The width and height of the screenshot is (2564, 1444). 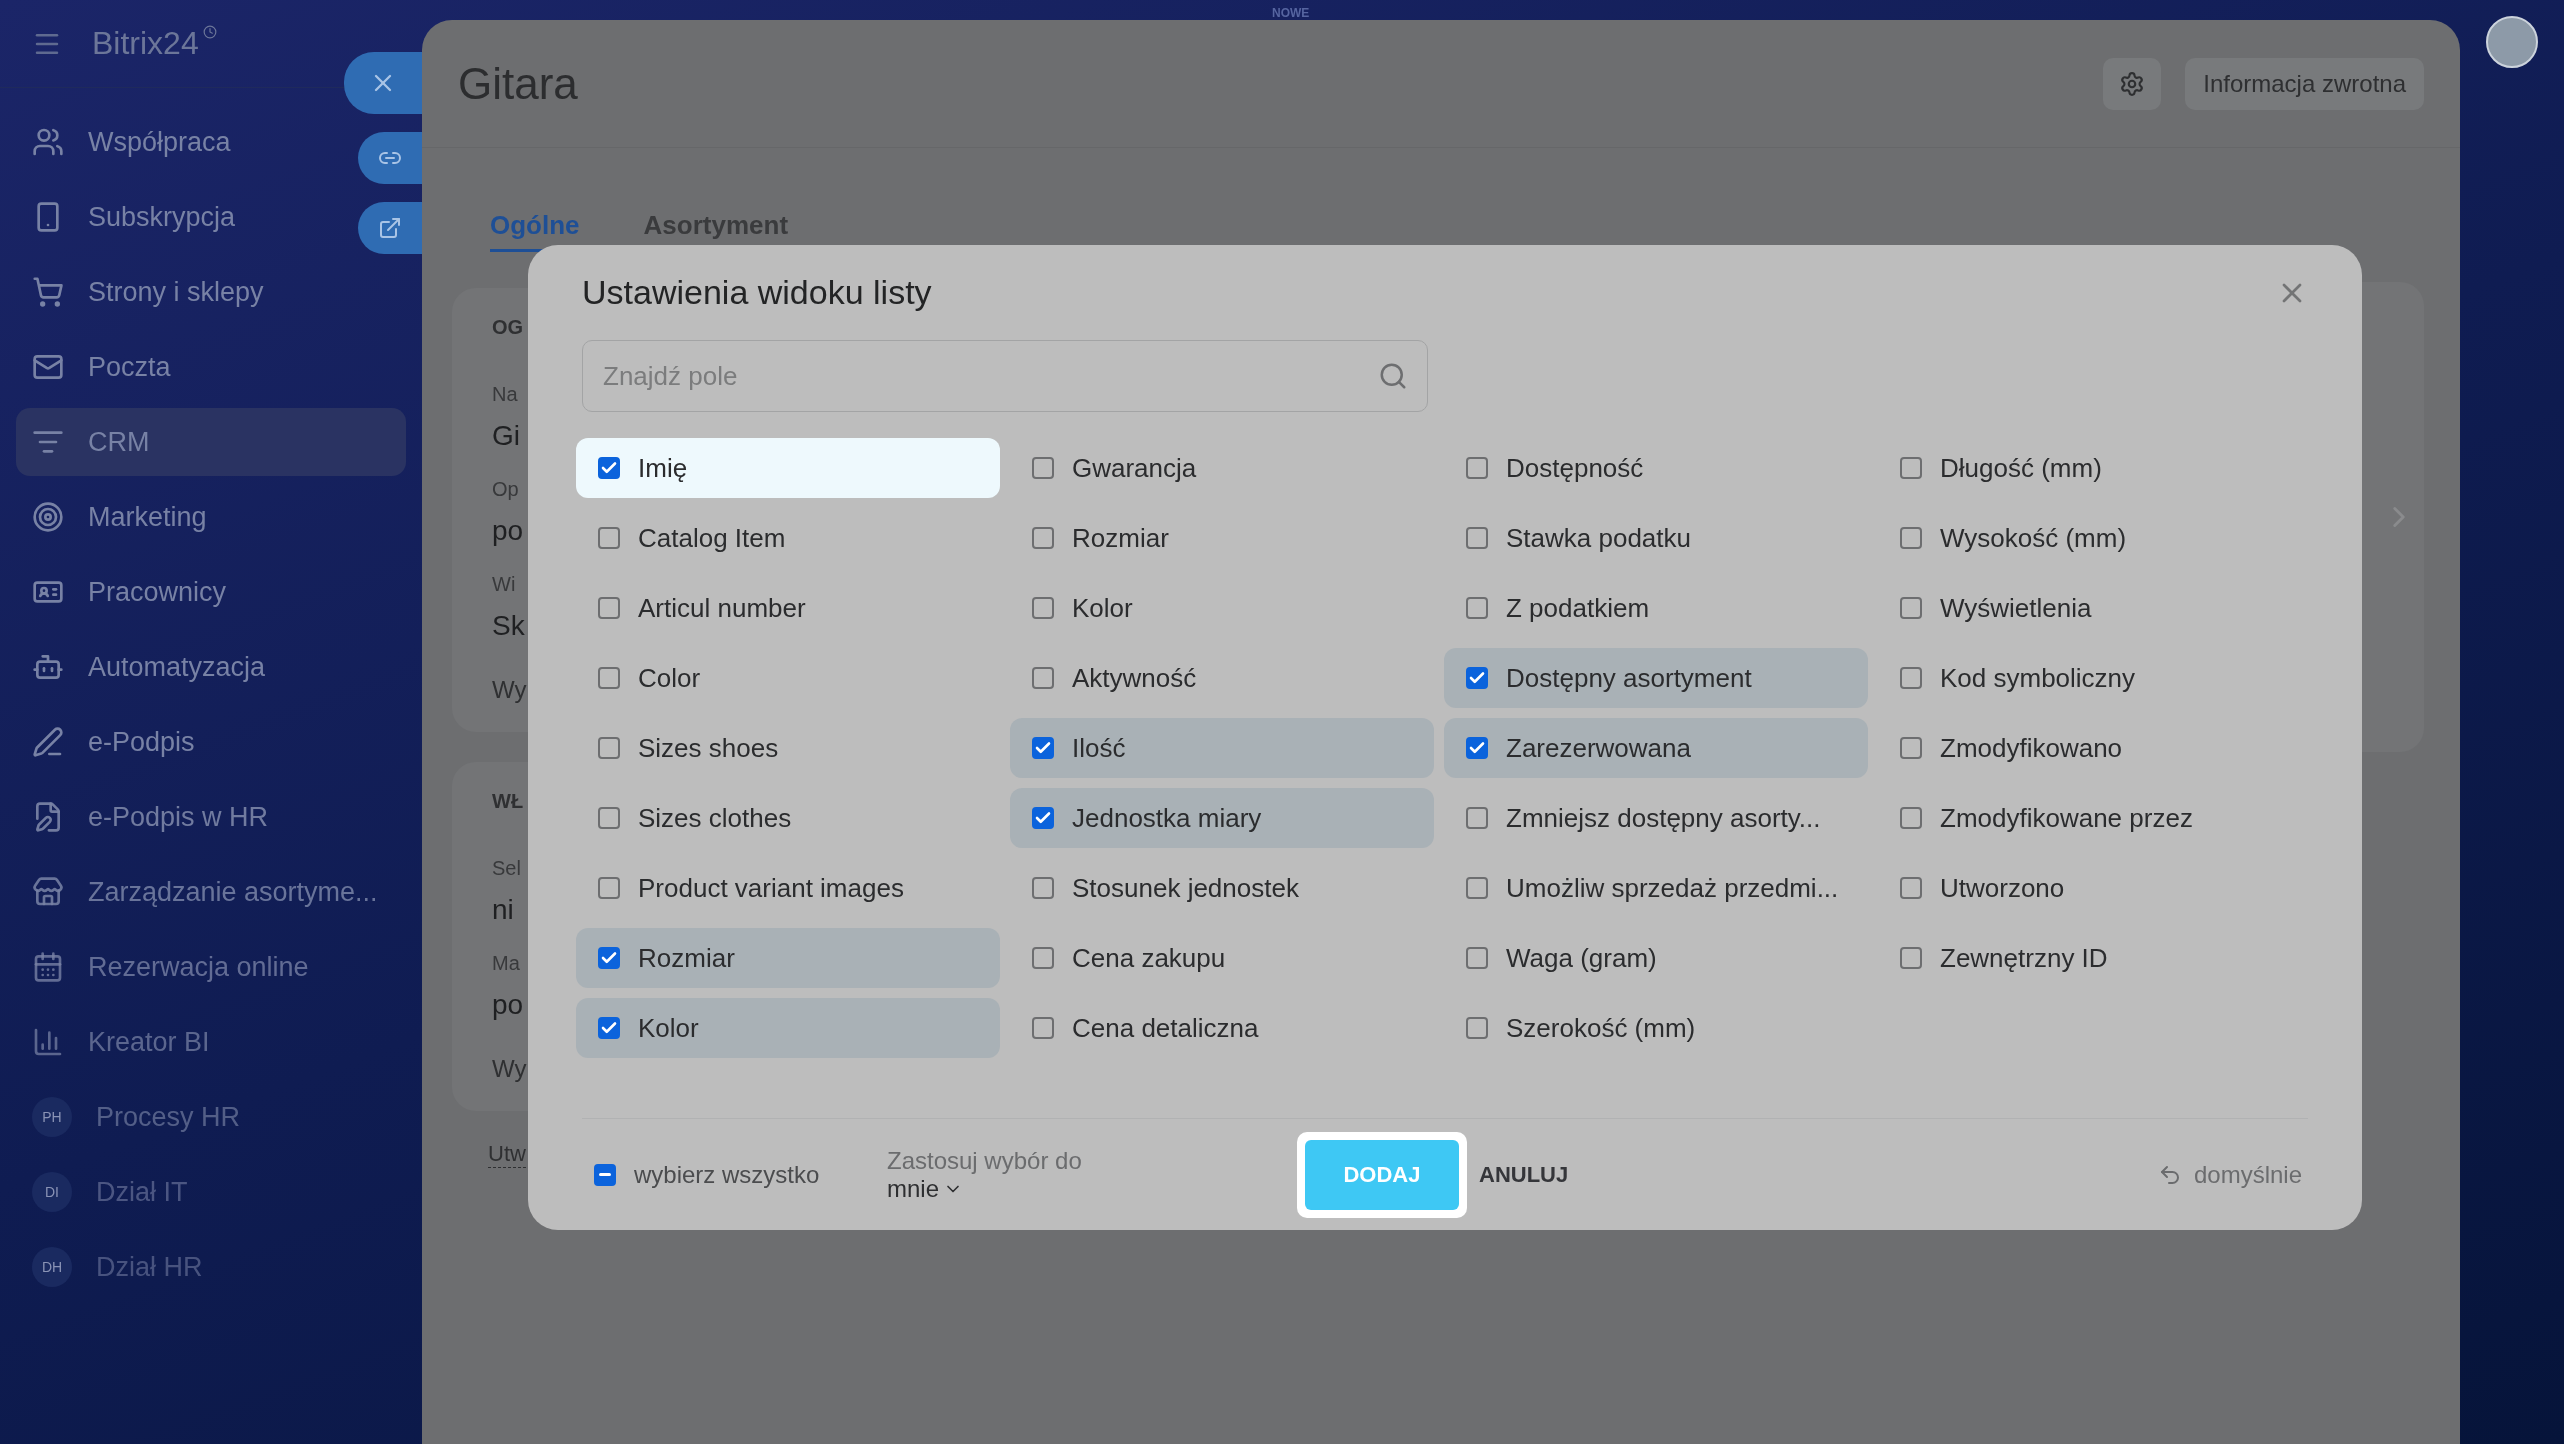 What do you see at coordinates (1656, 958) in the screenshot?
I see `field-option: Waga (gram)` at bounding box center [1656, 958].